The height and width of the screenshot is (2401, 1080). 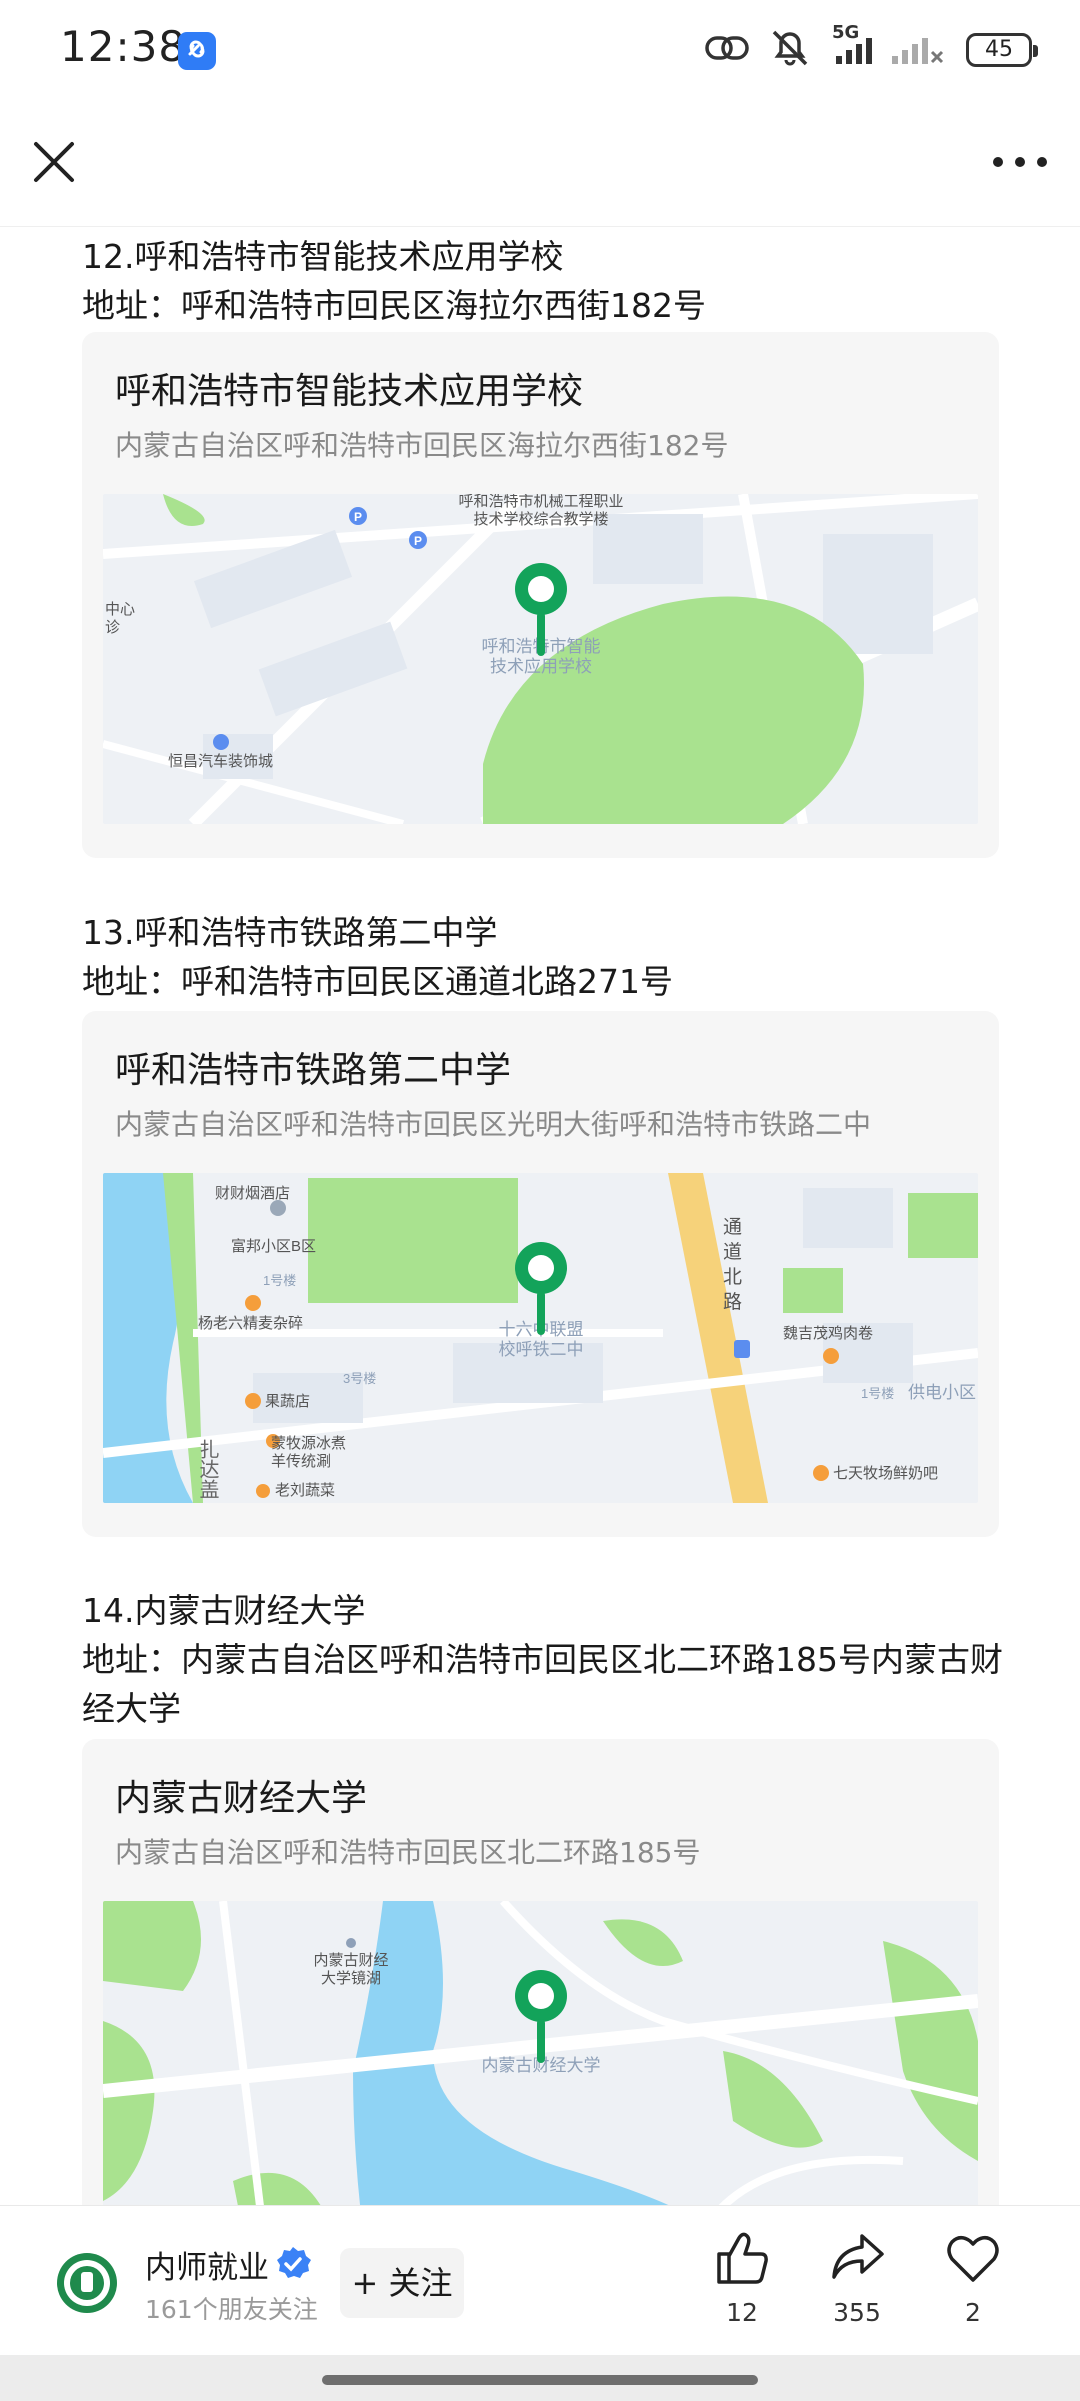 What do you see at coordinates (542, 1684) in the screenshot?
I see `entry-address: 地址：内蒙古自治区呼和浩特市回民区北二环路185号内蒙古财经大学` at bounding box center [542, 1684].